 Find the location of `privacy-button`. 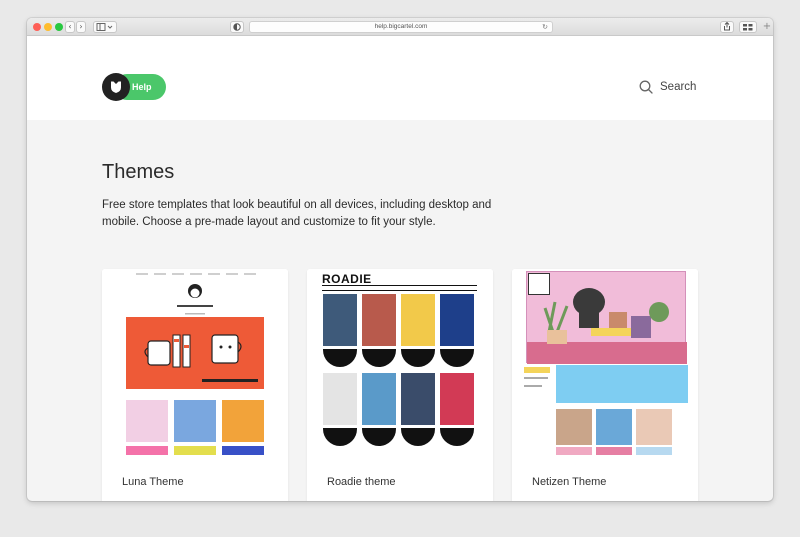

privacy-button is located at coordinates (237, 27).